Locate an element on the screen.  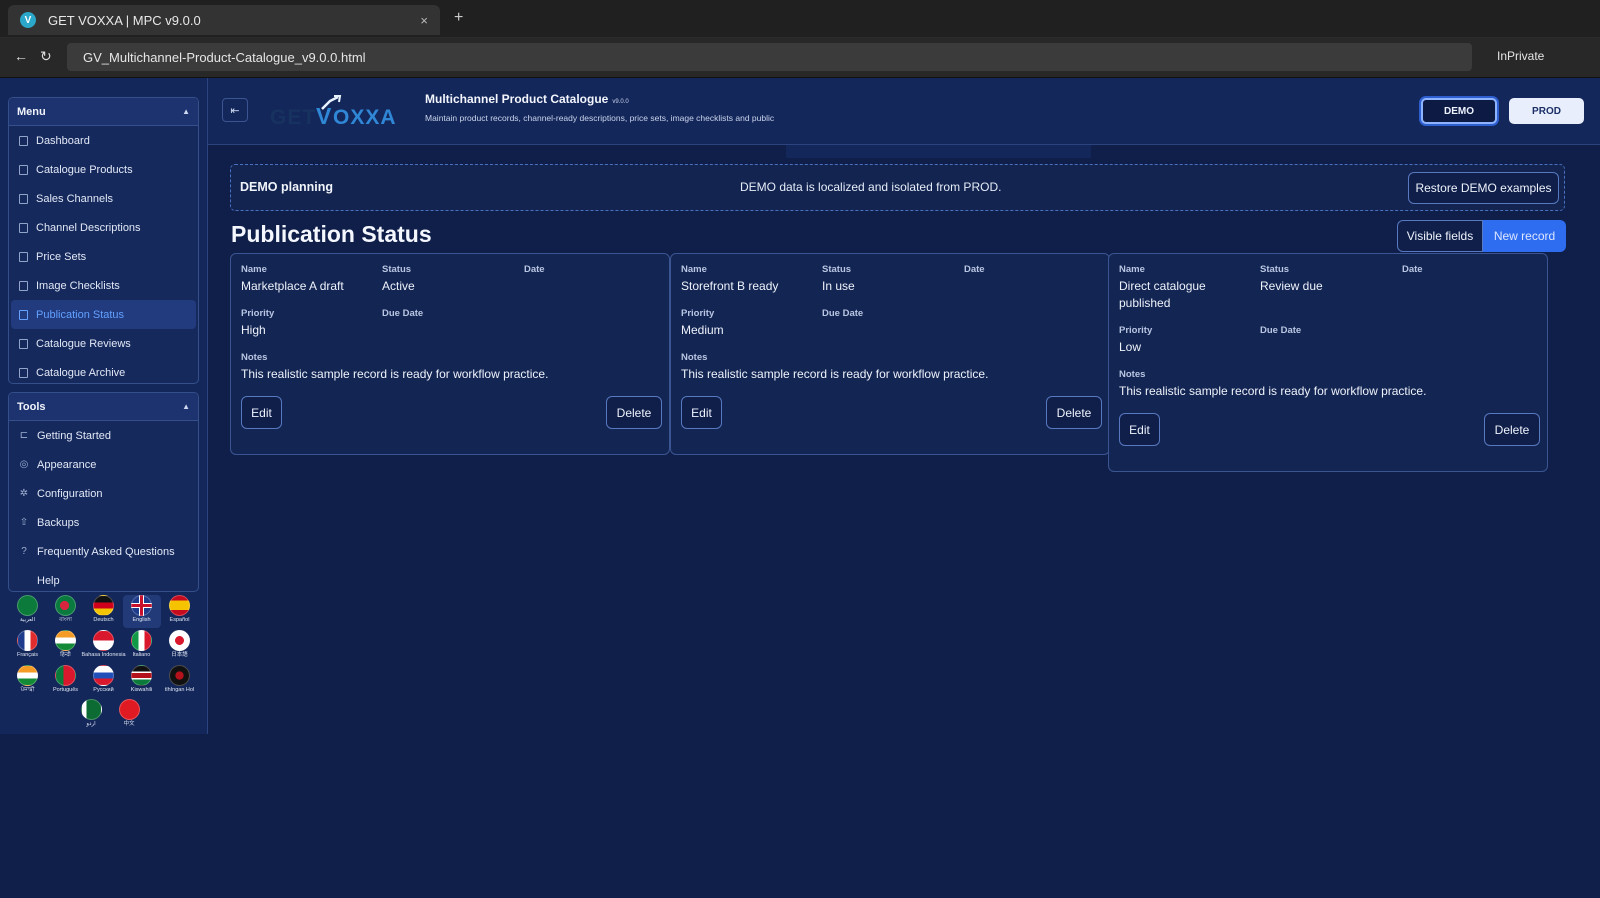
language-label: Русский is located at coordinates (103, 690).